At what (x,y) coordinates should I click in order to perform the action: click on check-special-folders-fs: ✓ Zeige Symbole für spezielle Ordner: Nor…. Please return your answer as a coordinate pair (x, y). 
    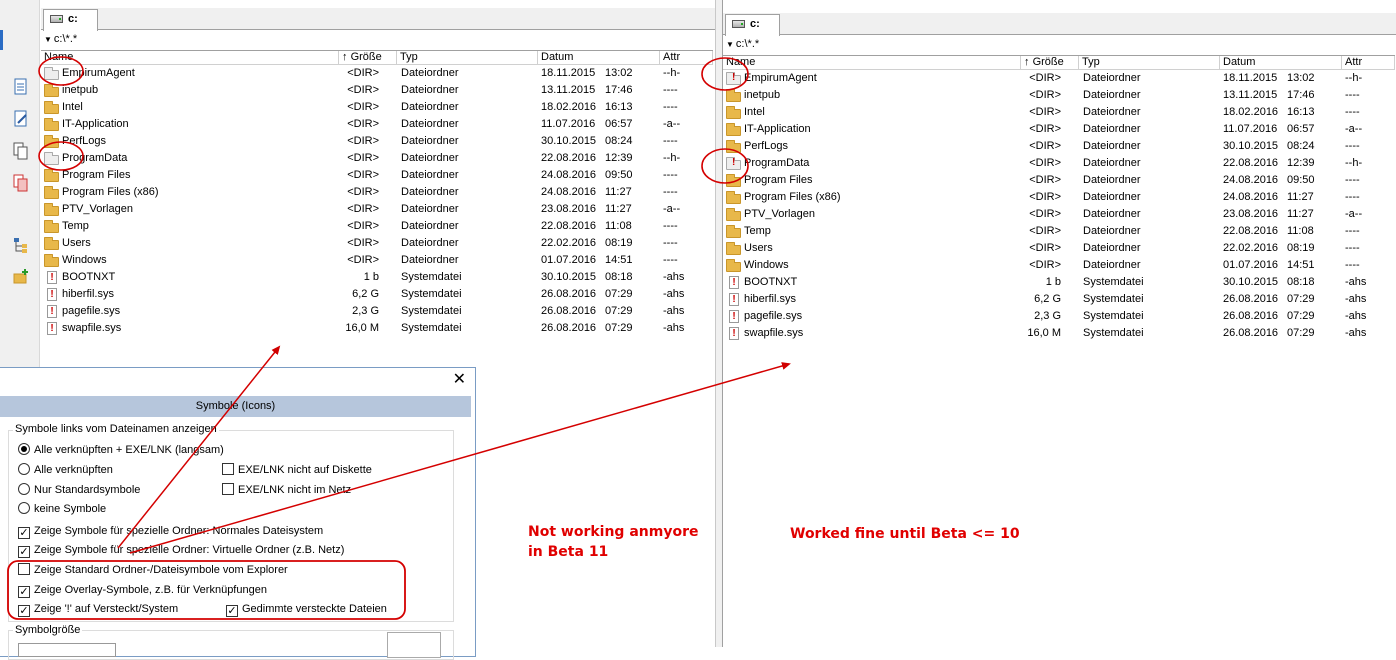
    Looking at the image, I should click on (170, 532).